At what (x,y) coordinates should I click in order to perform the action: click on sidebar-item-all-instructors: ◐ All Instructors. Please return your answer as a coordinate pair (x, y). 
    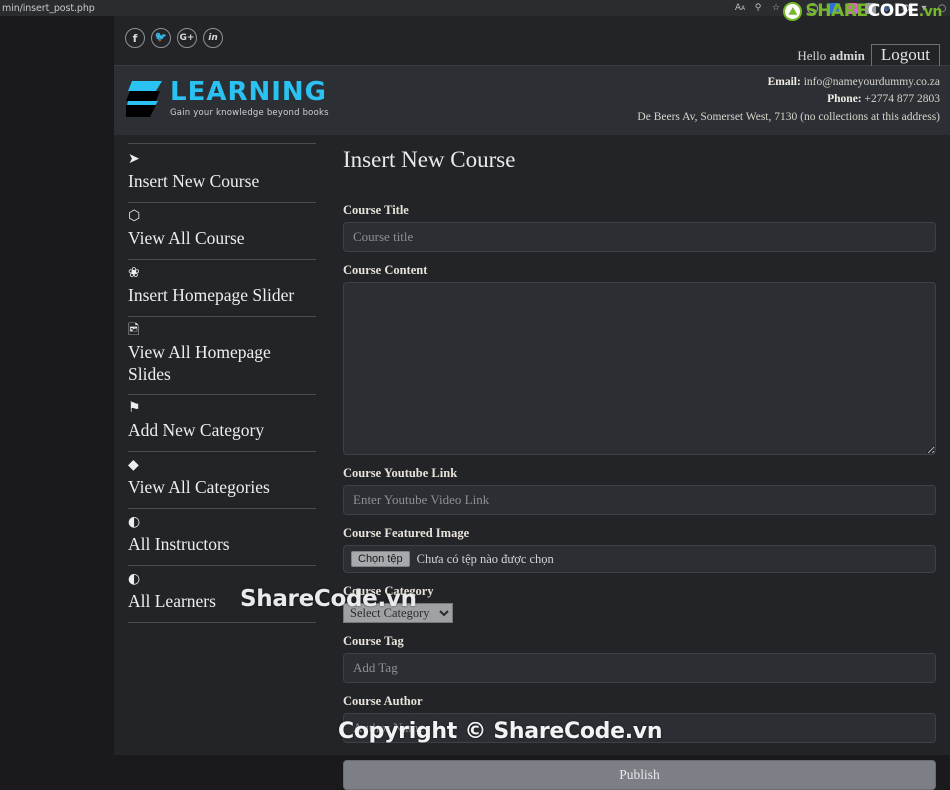
    Looking at the image, I should click on (222, 537).